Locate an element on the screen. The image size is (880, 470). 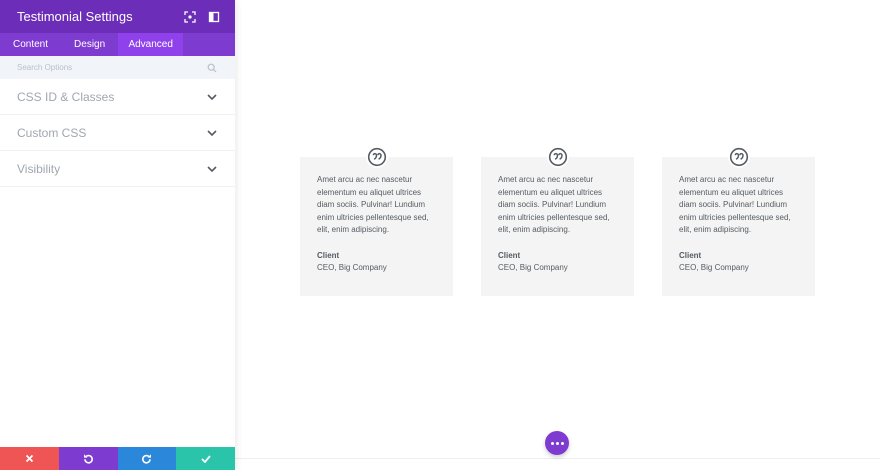
close-icon is located at coordinates (29, 458).